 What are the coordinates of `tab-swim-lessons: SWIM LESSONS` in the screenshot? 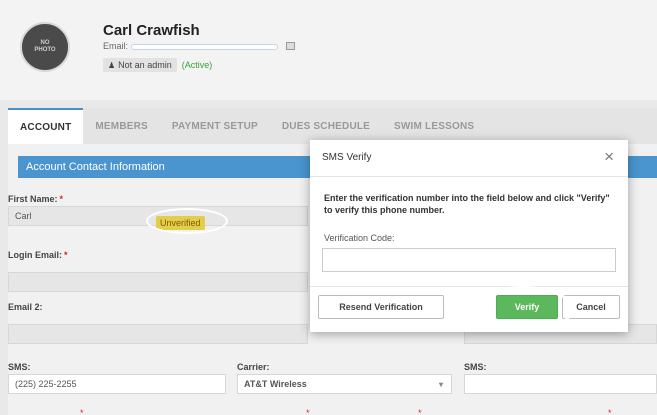 It's located at (434, 126).